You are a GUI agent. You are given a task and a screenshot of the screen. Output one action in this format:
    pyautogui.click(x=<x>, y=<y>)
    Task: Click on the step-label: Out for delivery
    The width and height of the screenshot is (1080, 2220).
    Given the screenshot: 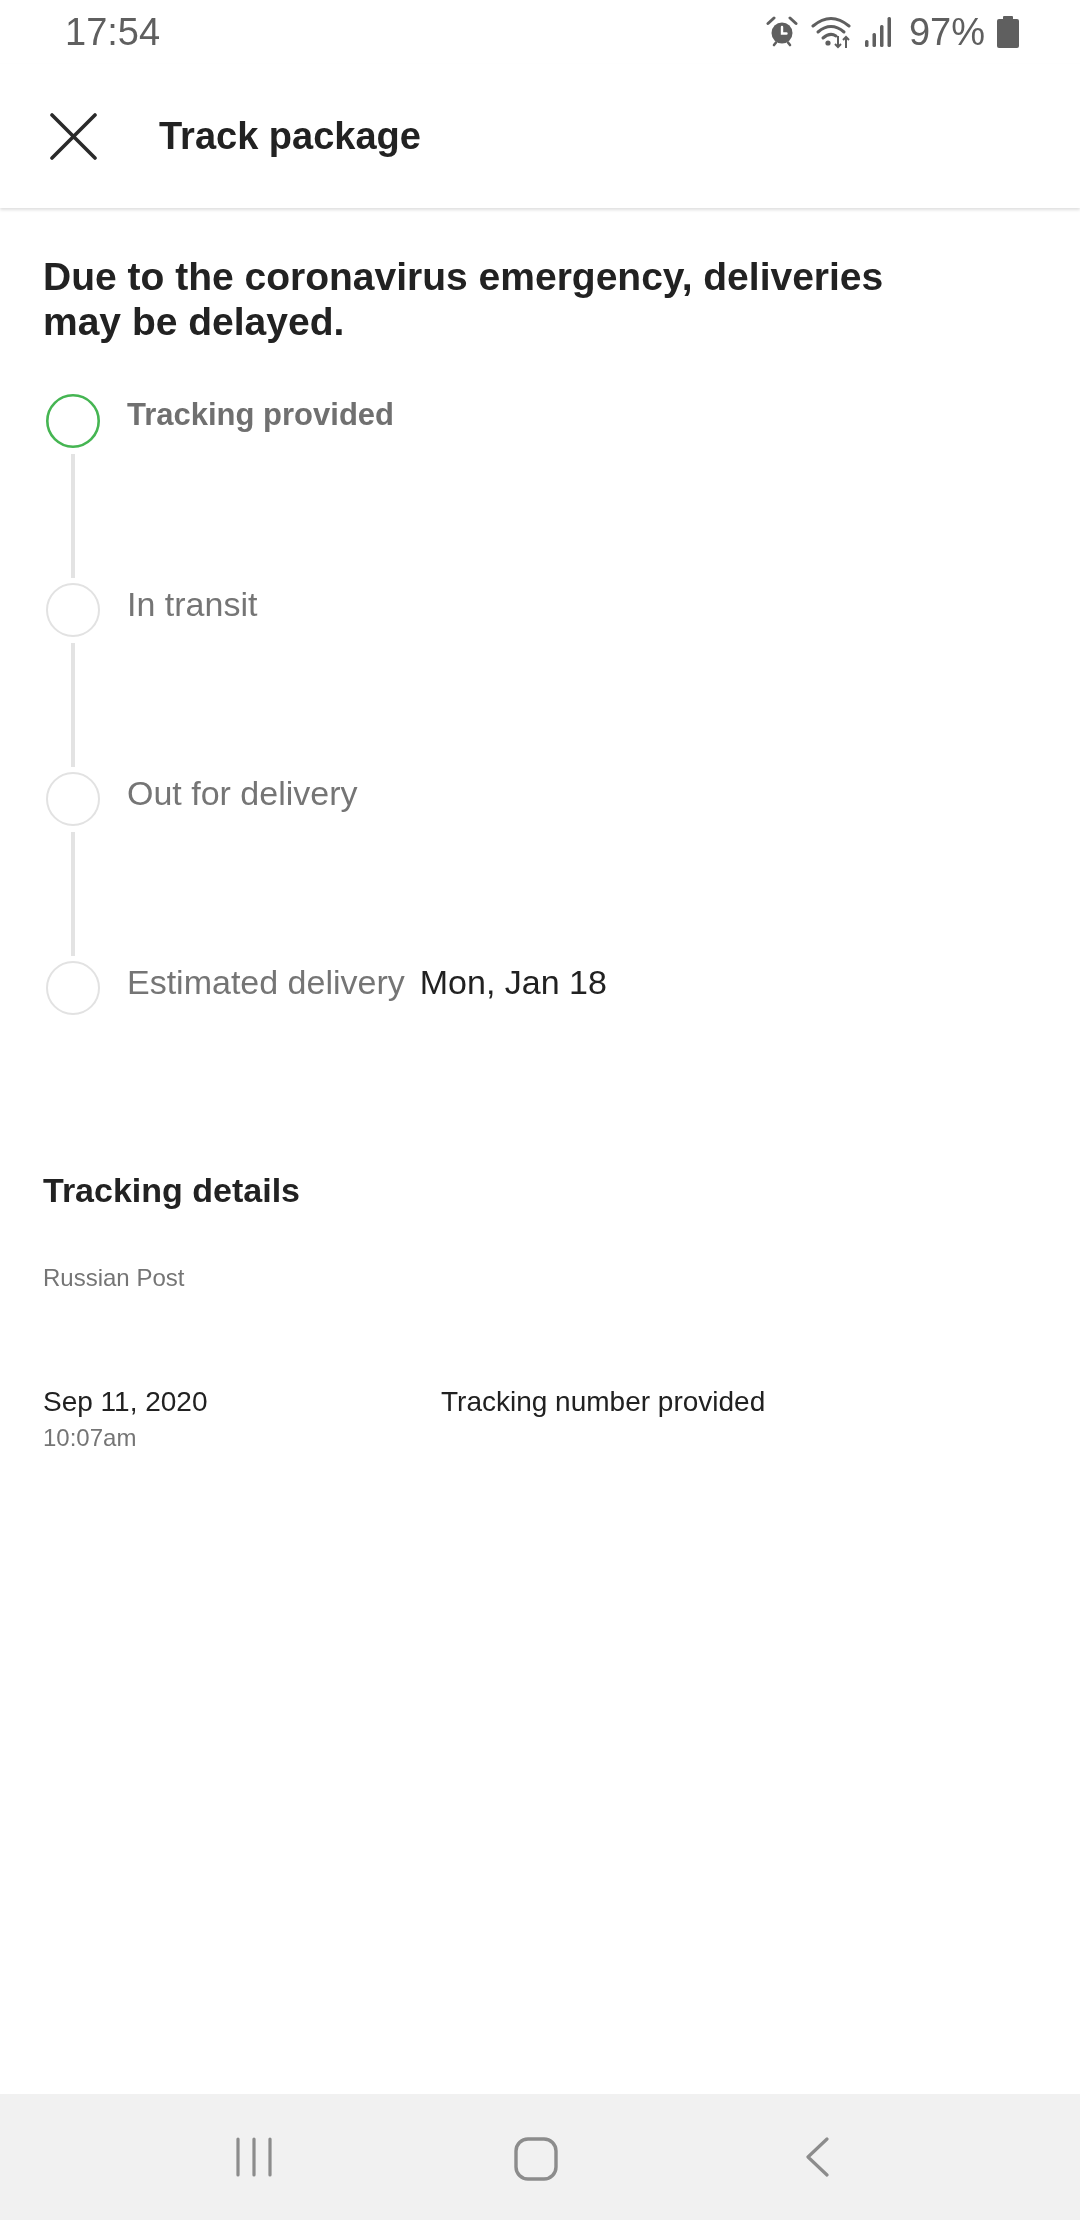 What is the action you would take?
    pyautogui.click(x=242, y=793)
    